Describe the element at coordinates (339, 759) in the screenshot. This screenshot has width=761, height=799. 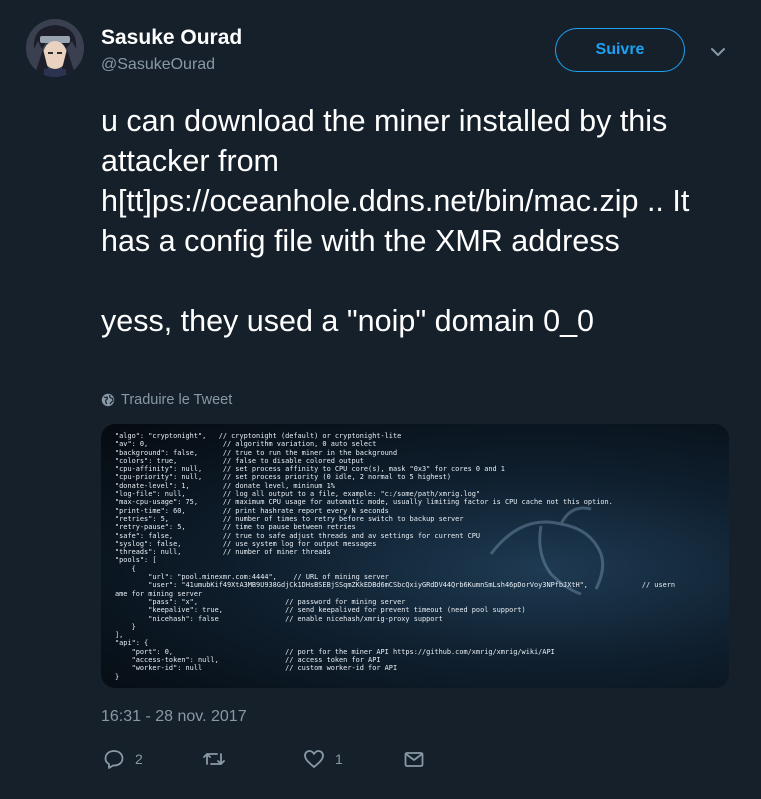
I see `like-count: 1` at that location.